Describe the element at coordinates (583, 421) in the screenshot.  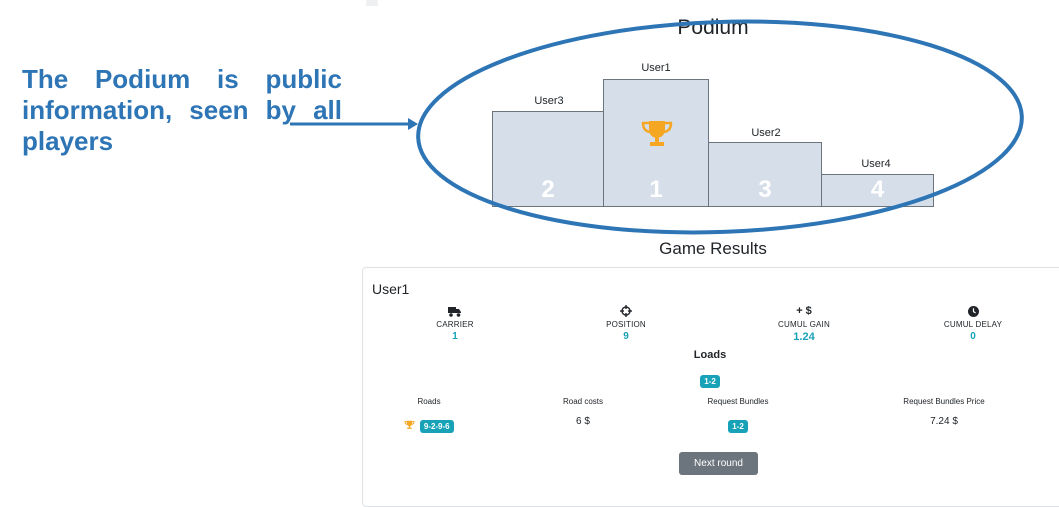
I see `road-costs-value: 6 $` at that location.